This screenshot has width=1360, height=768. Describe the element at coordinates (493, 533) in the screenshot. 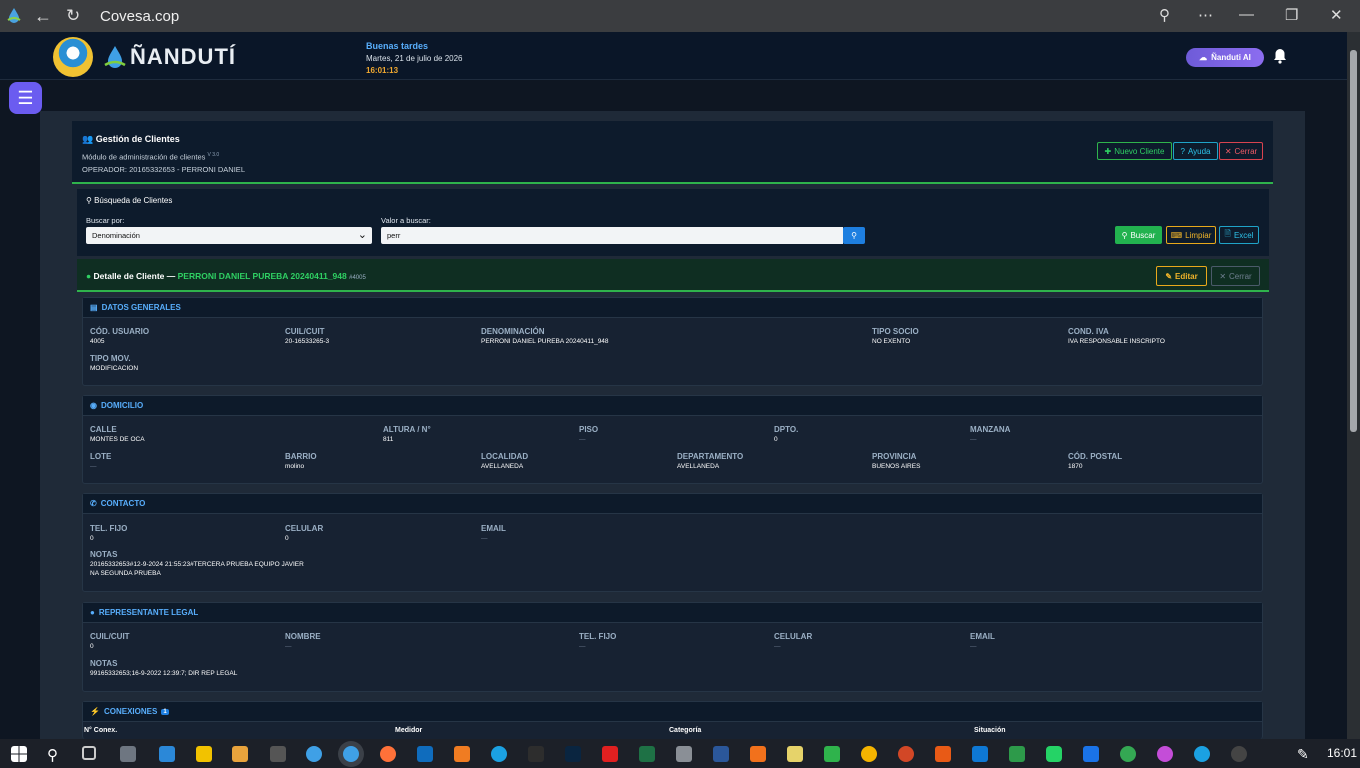

I see `field-email: EMAIL —` at that location.